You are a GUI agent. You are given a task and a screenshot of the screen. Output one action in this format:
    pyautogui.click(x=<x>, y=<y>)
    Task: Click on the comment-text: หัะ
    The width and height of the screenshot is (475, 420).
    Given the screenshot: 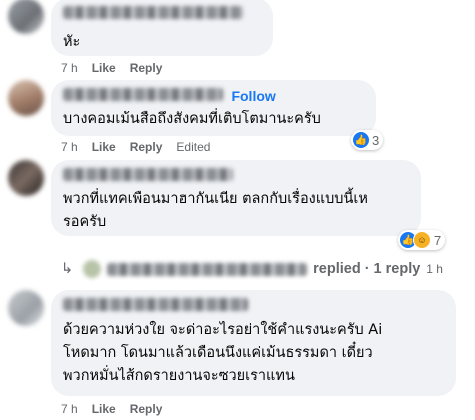 What is the action you would take?
    pyautogui.click(x=72, y=42)
    